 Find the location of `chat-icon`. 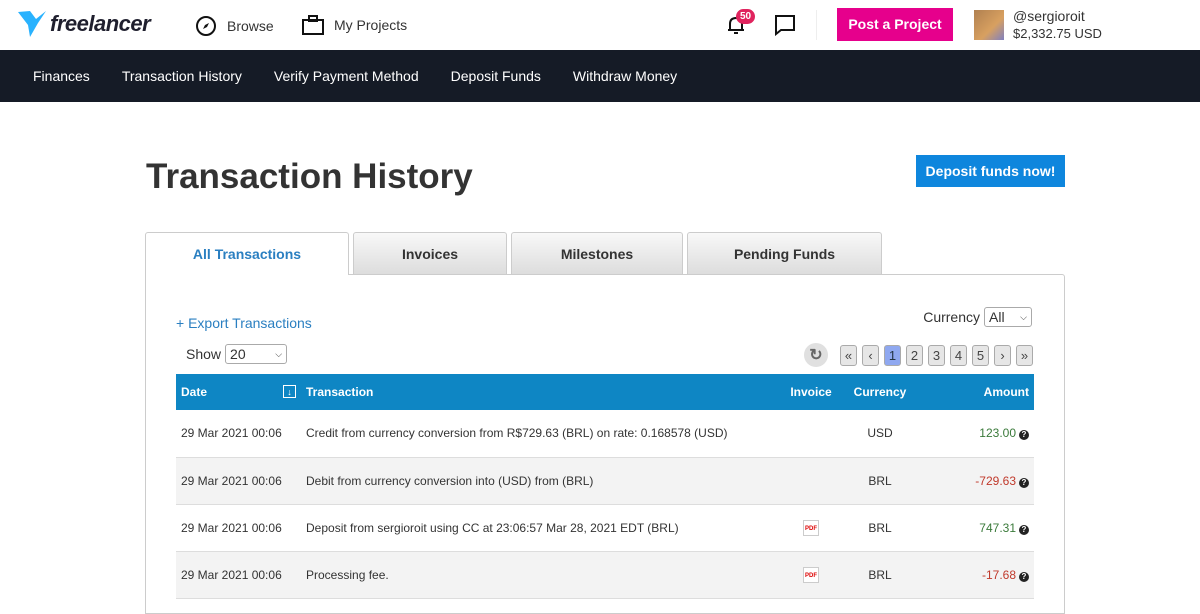

chat-icon is located at coordinates (785, 25).